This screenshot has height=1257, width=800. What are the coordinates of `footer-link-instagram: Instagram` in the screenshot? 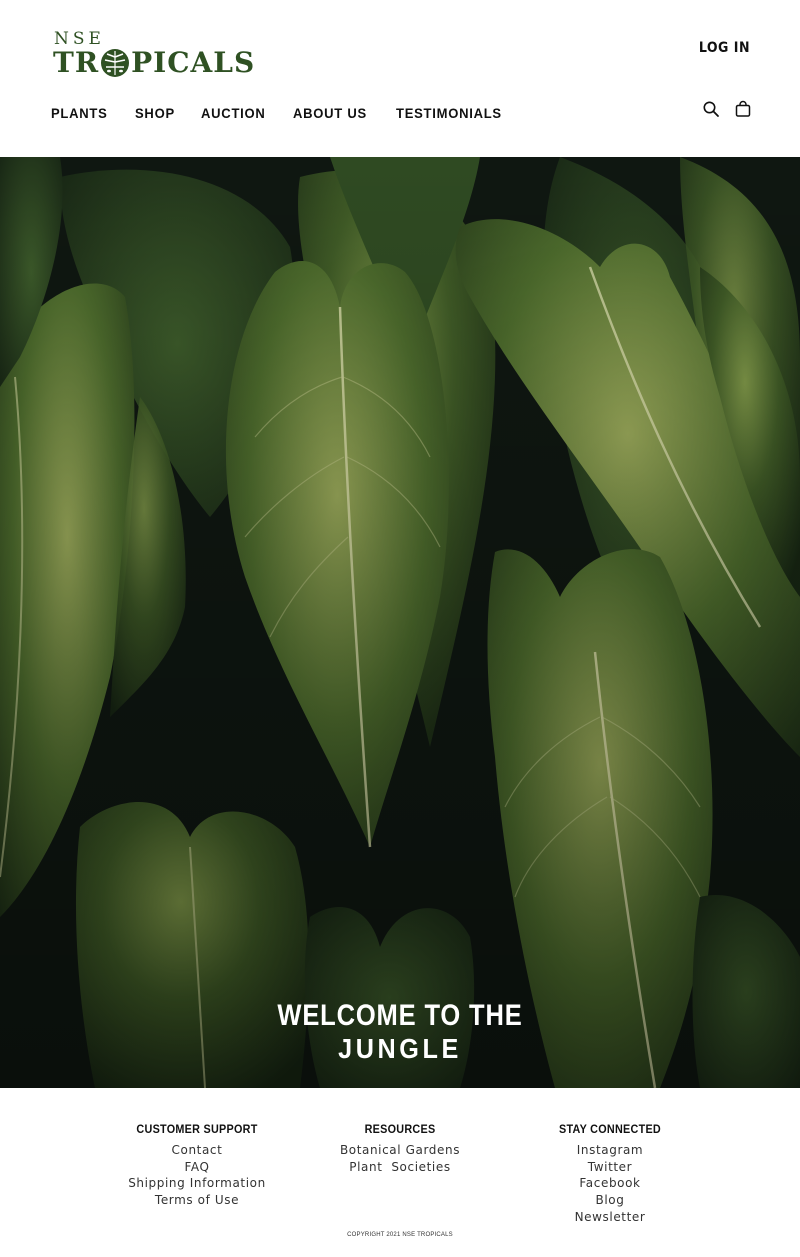 It's located at (610, 1150).